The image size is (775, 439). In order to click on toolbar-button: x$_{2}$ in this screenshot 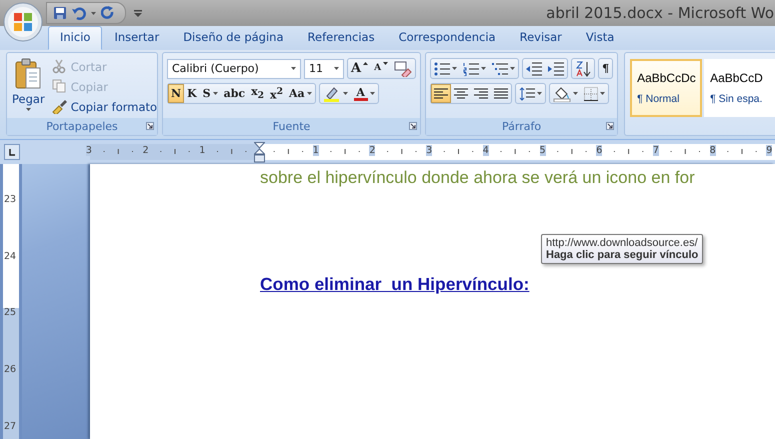, I will do `click(258, 93)`.